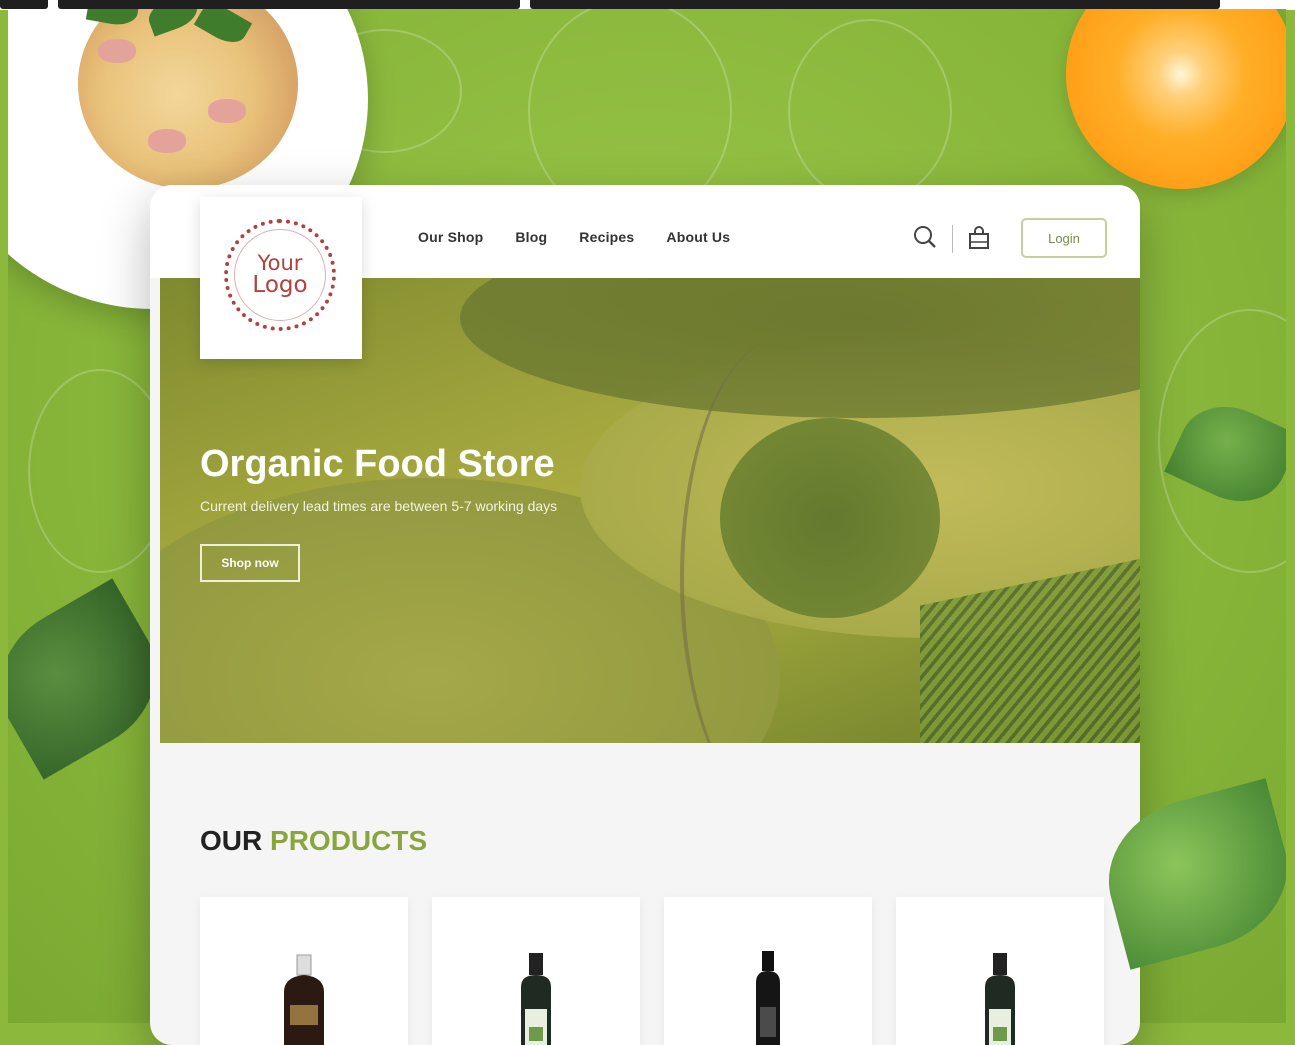 The image size is (1295, 1045). Describe the element at coordinates (698, 237) in the screenshot. I see `nav-item-about-us: About Us` at that location.